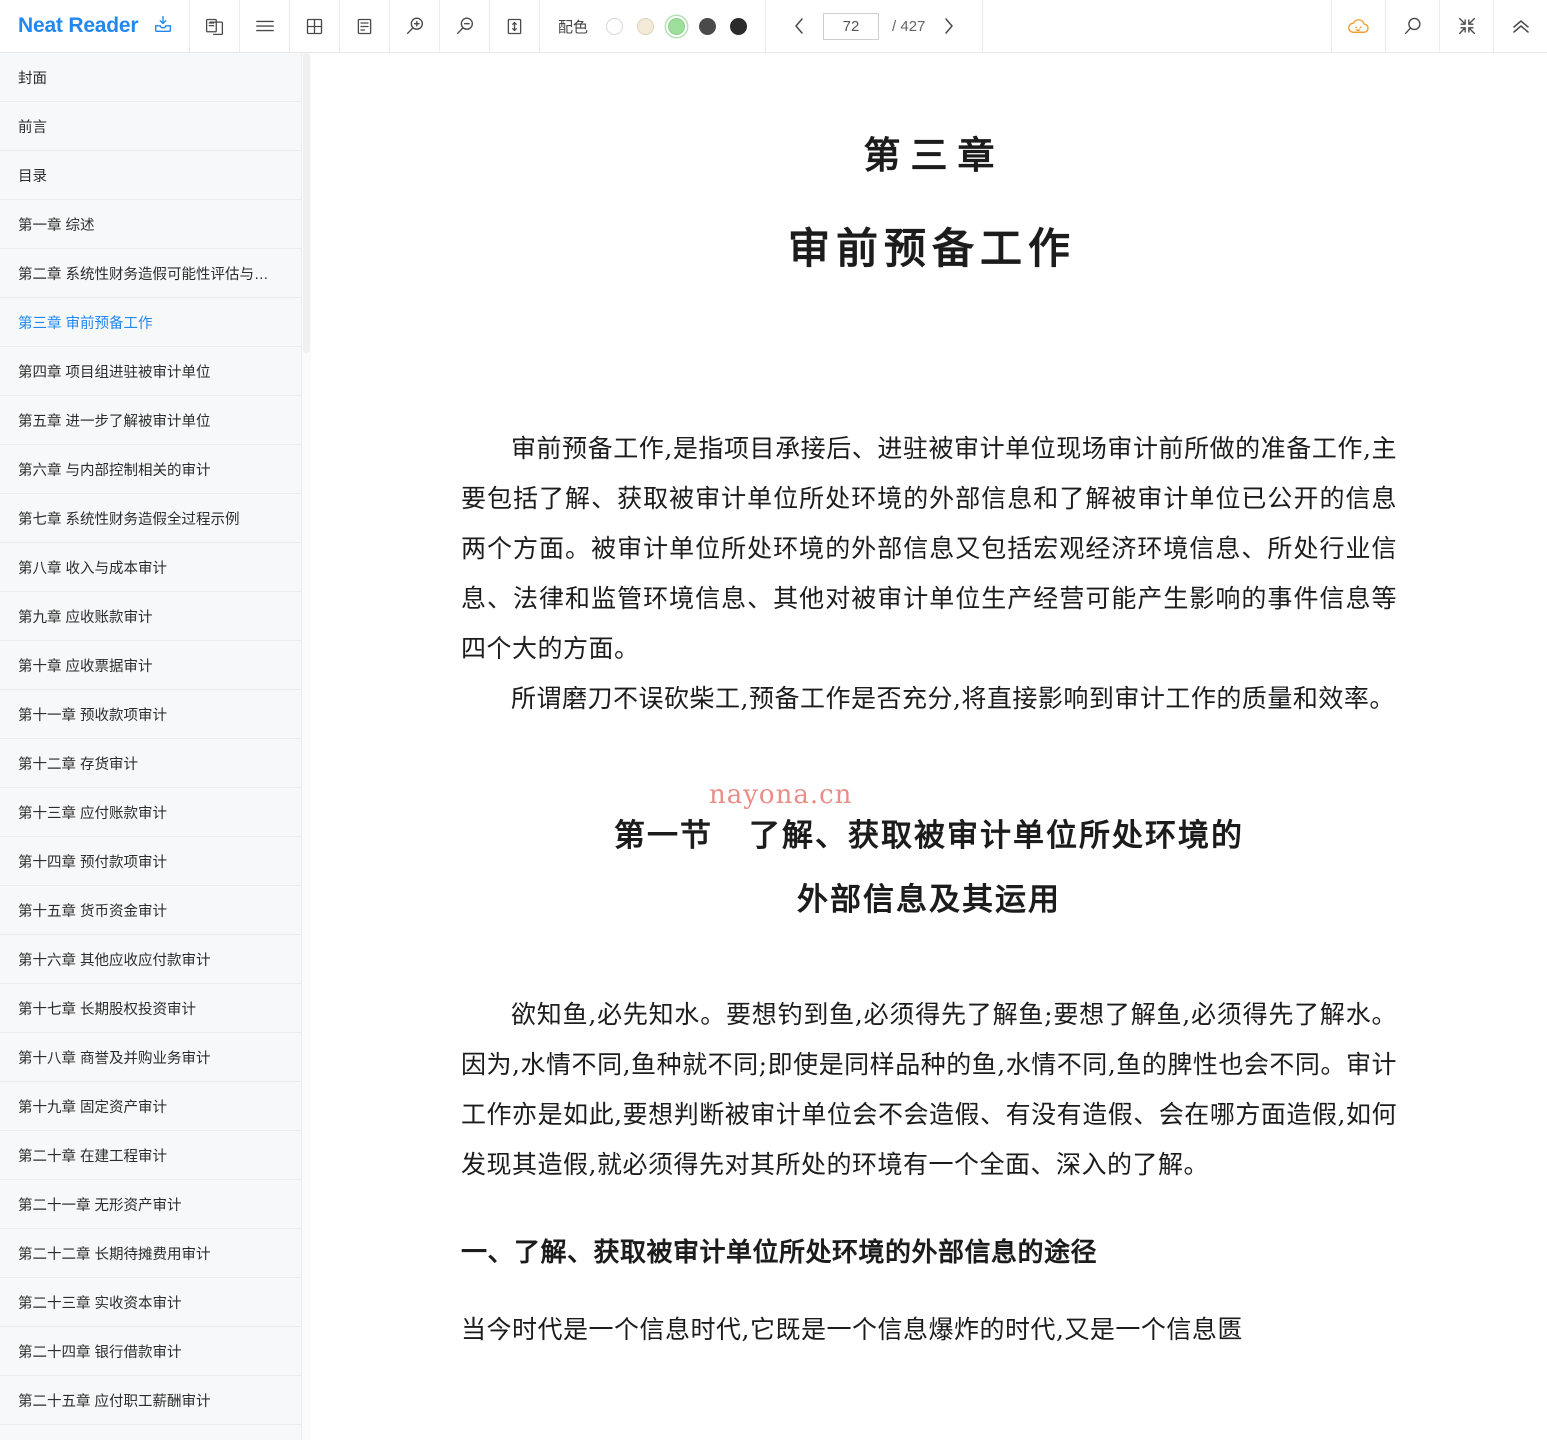 This screenshot has height=1440, width=1547. I want to click on toc-item-23: 第二十一章 无形资产审计, so click(150, 1204).